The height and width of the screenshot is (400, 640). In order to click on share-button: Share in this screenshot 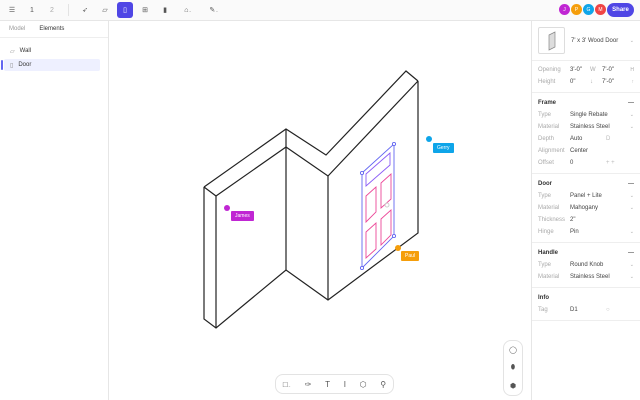, I will do `click(620, 10)`.